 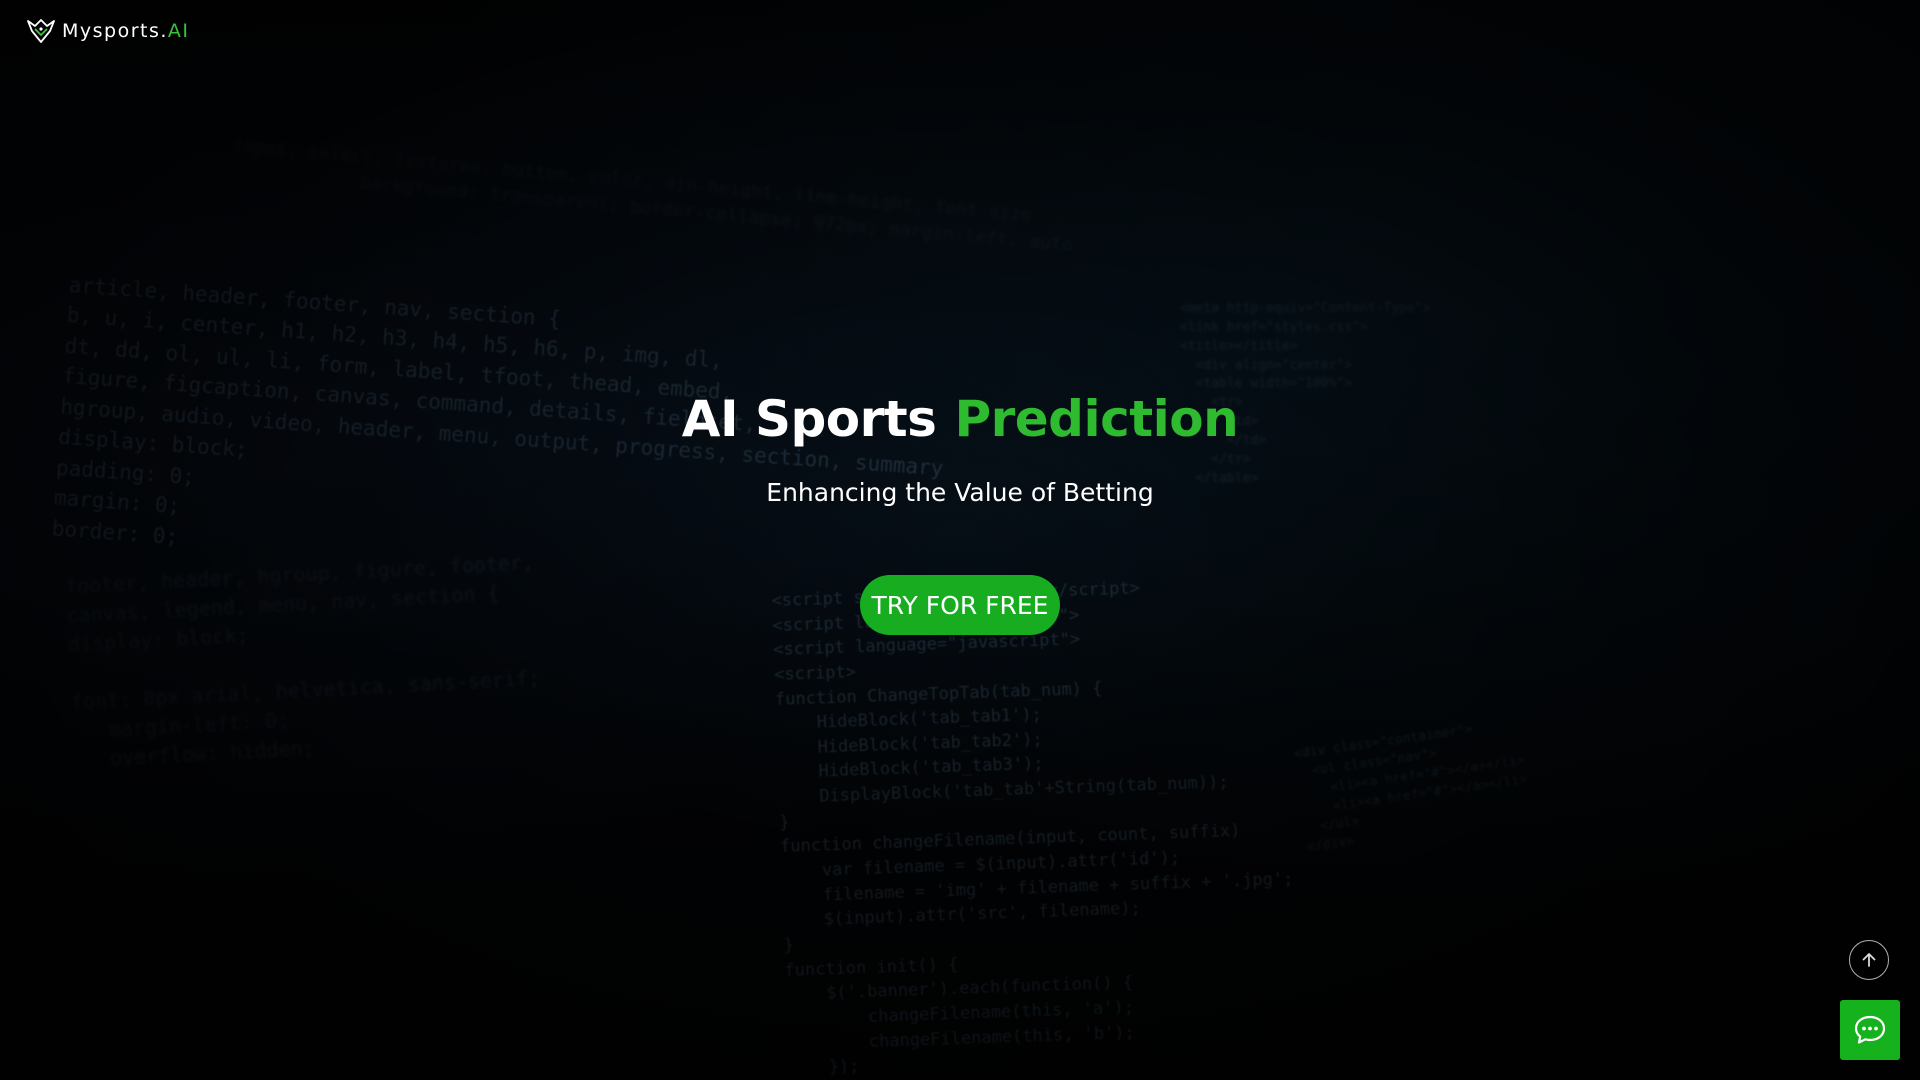 I want to click on brand-logo: Mysports.AI, so click(x=108, y=31).